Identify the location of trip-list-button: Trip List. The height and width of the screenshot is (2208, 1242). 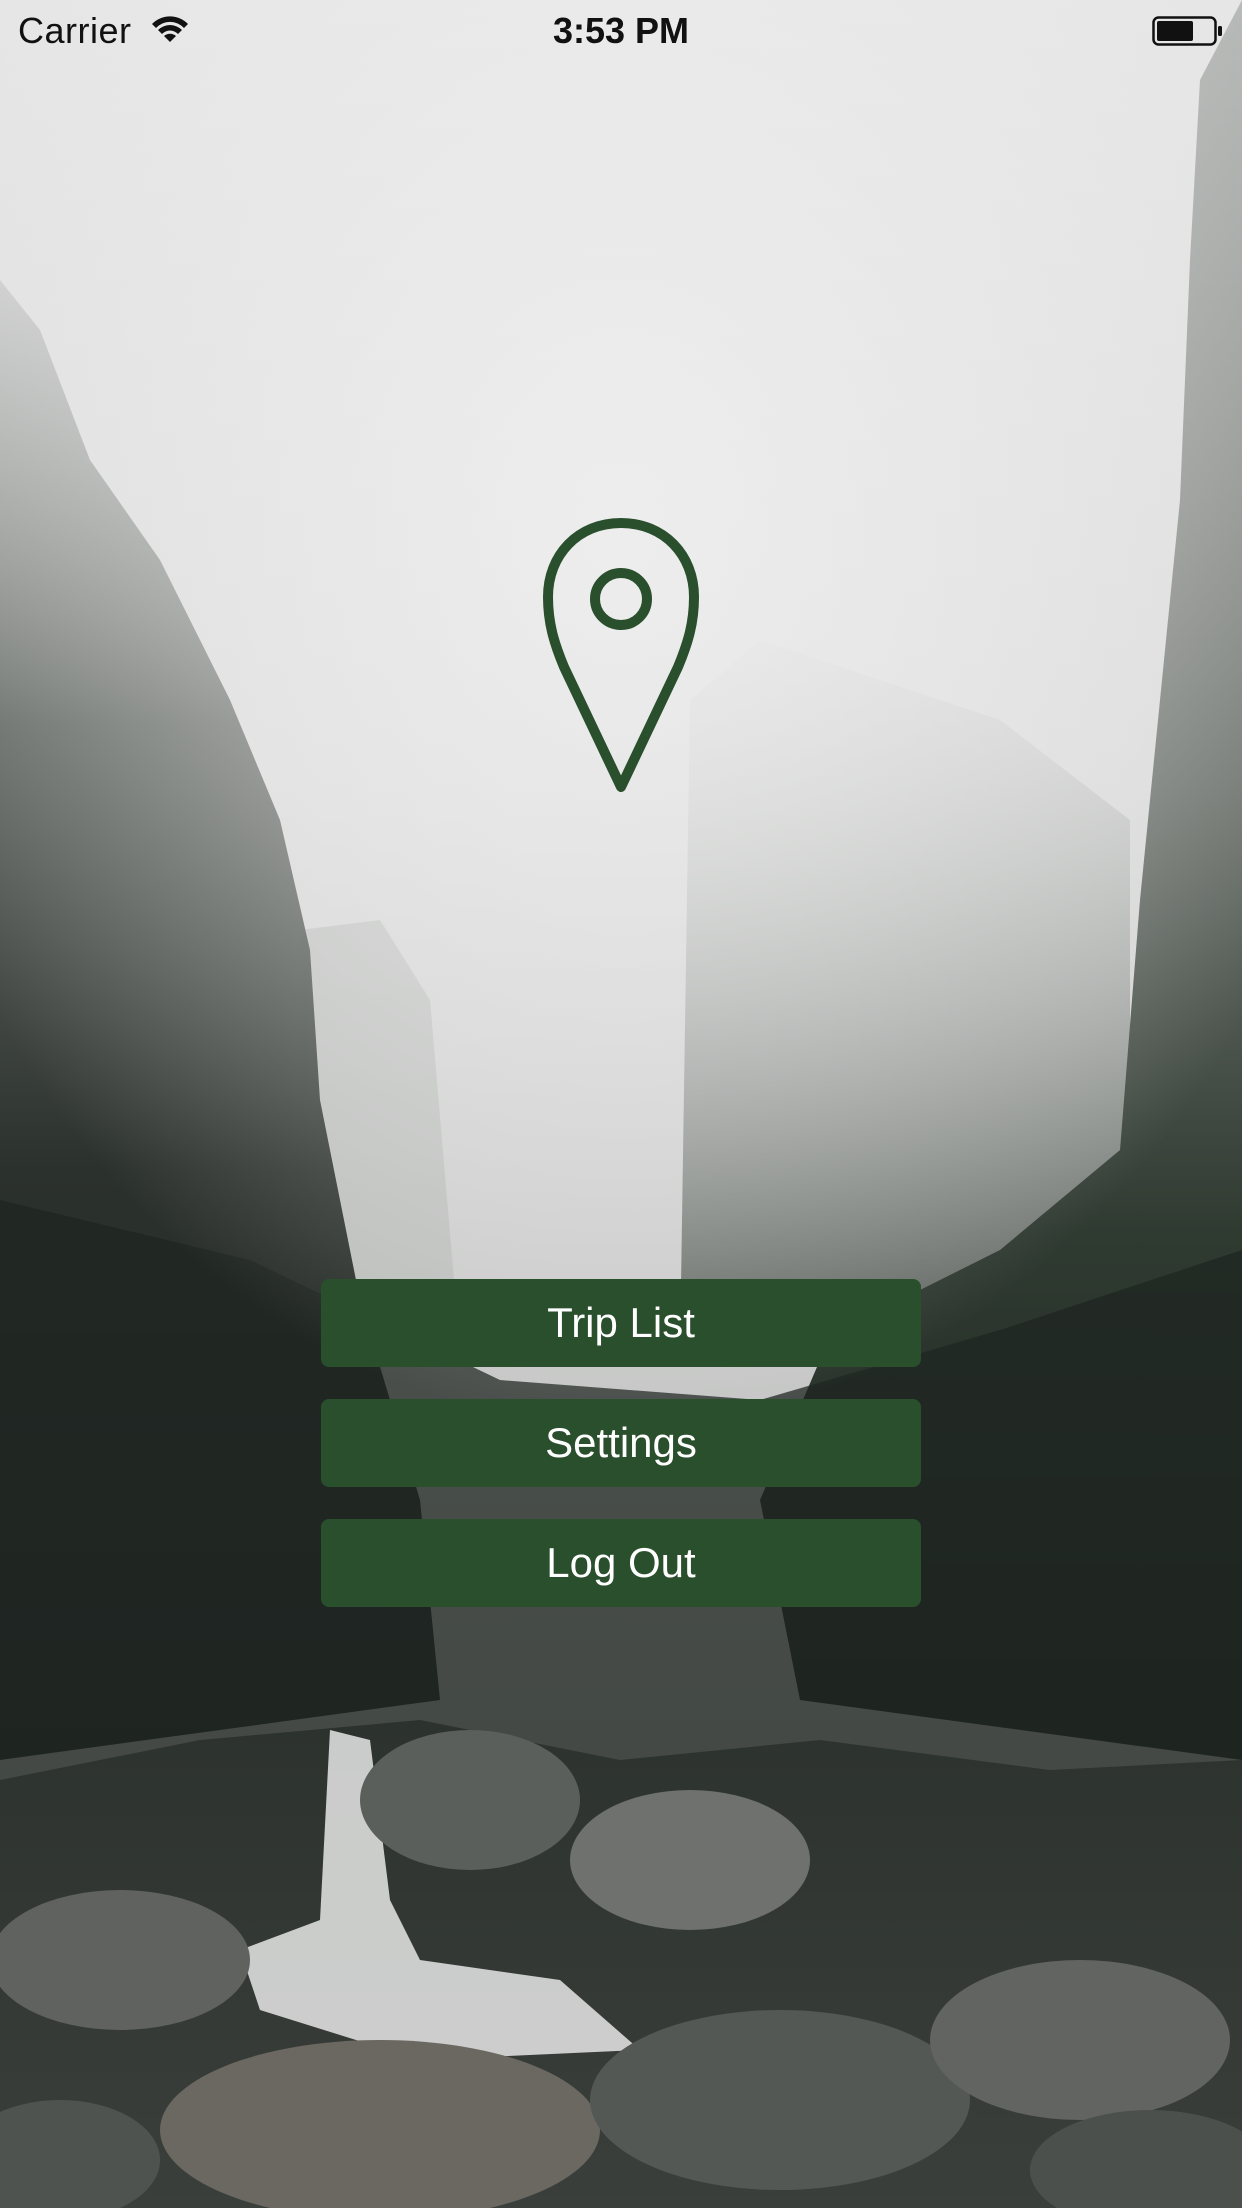
(621, 1323).